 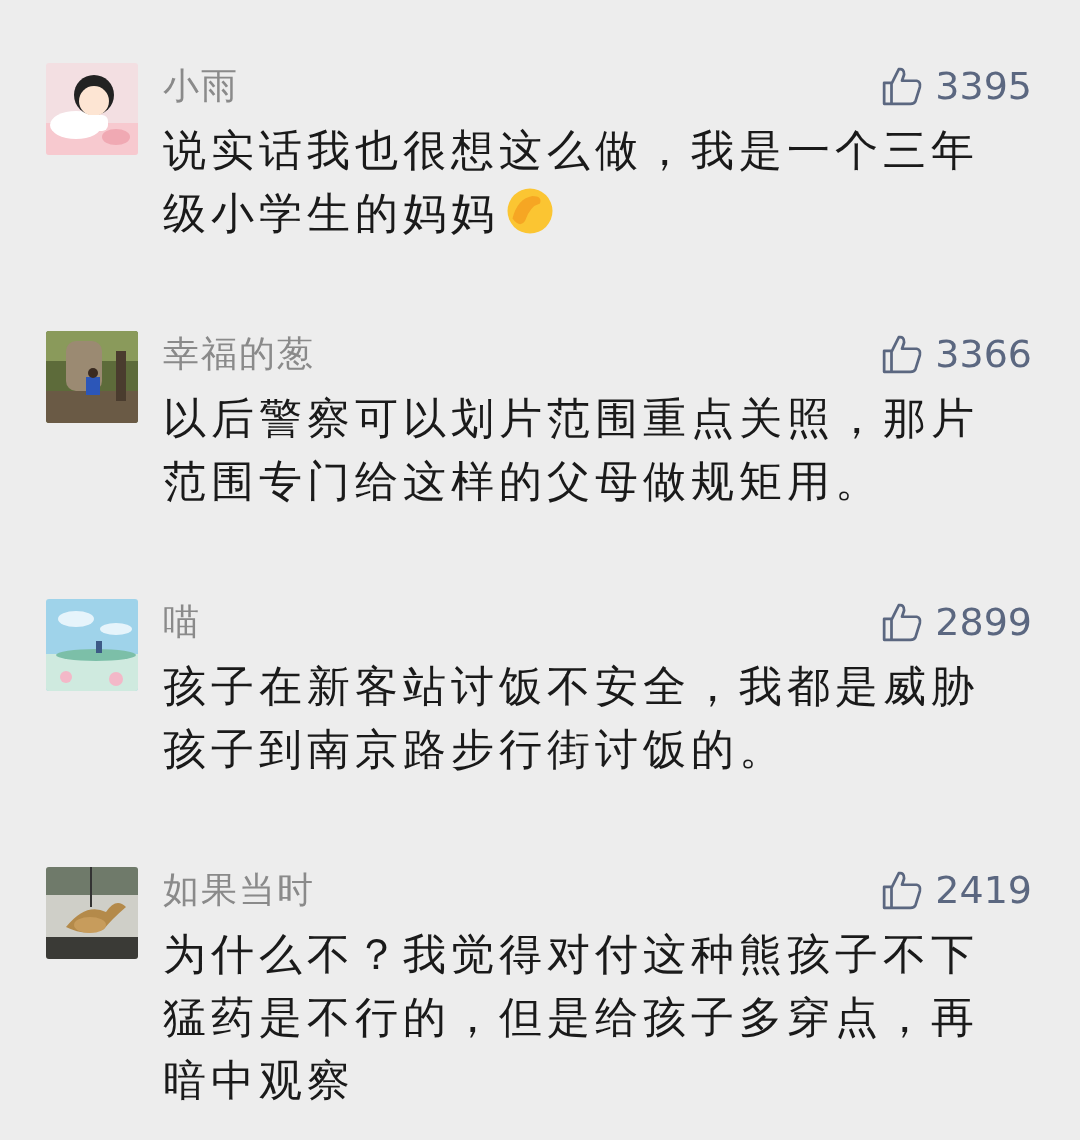 What do you see at coordinates (983, 86) in the screenshot?
I see `like-count: 3395` at bounding box center [983, 86].